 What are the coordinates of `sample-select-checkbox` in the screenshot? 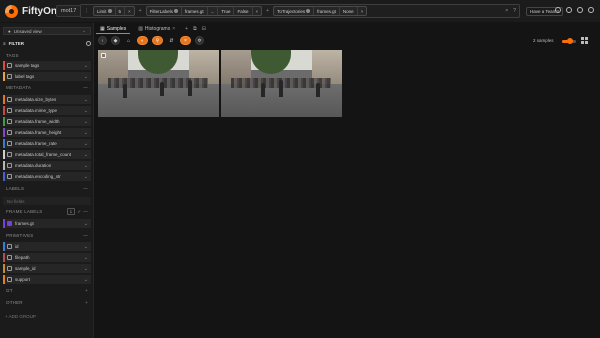 It's located at (103, 55).